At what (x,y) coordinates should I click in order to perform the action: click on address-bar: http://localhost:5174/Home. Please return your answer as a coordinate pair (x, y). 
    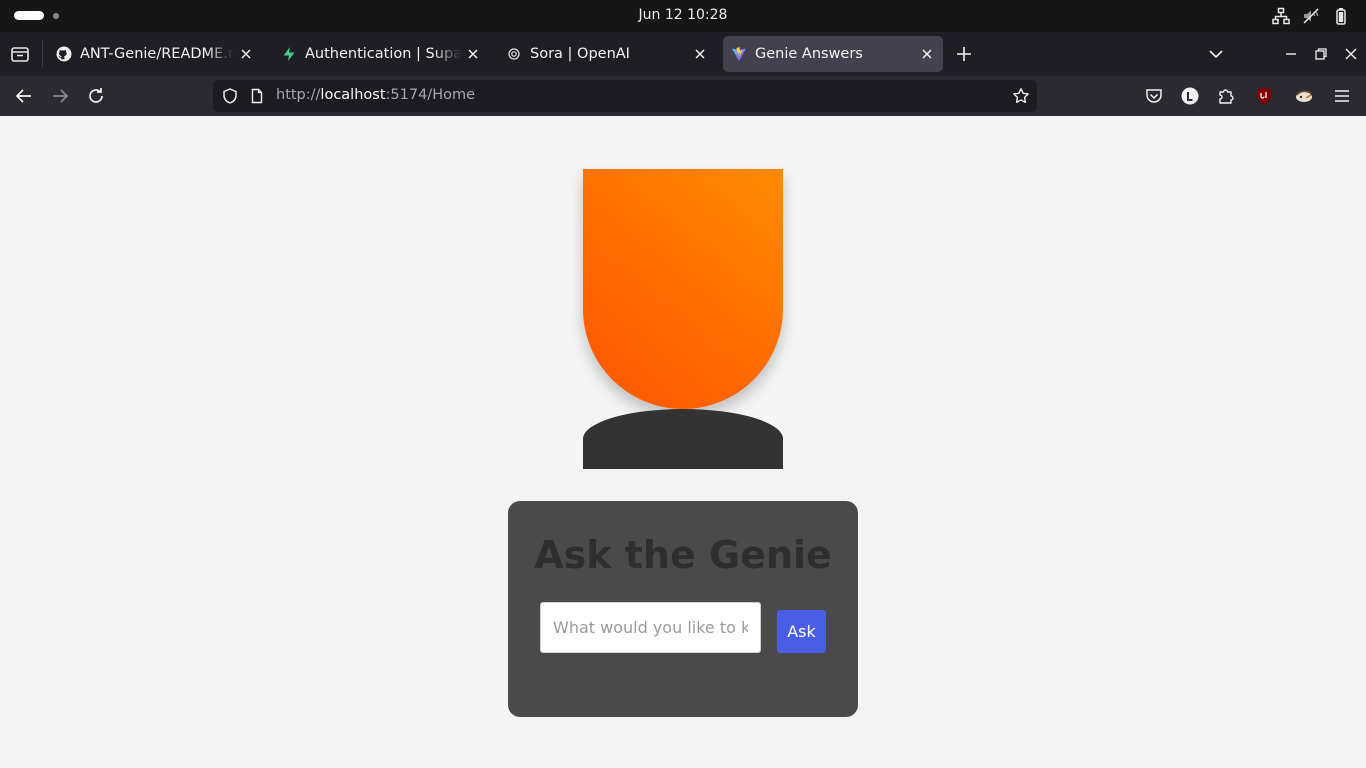
    Looking at the image, I should click on (625, 96).